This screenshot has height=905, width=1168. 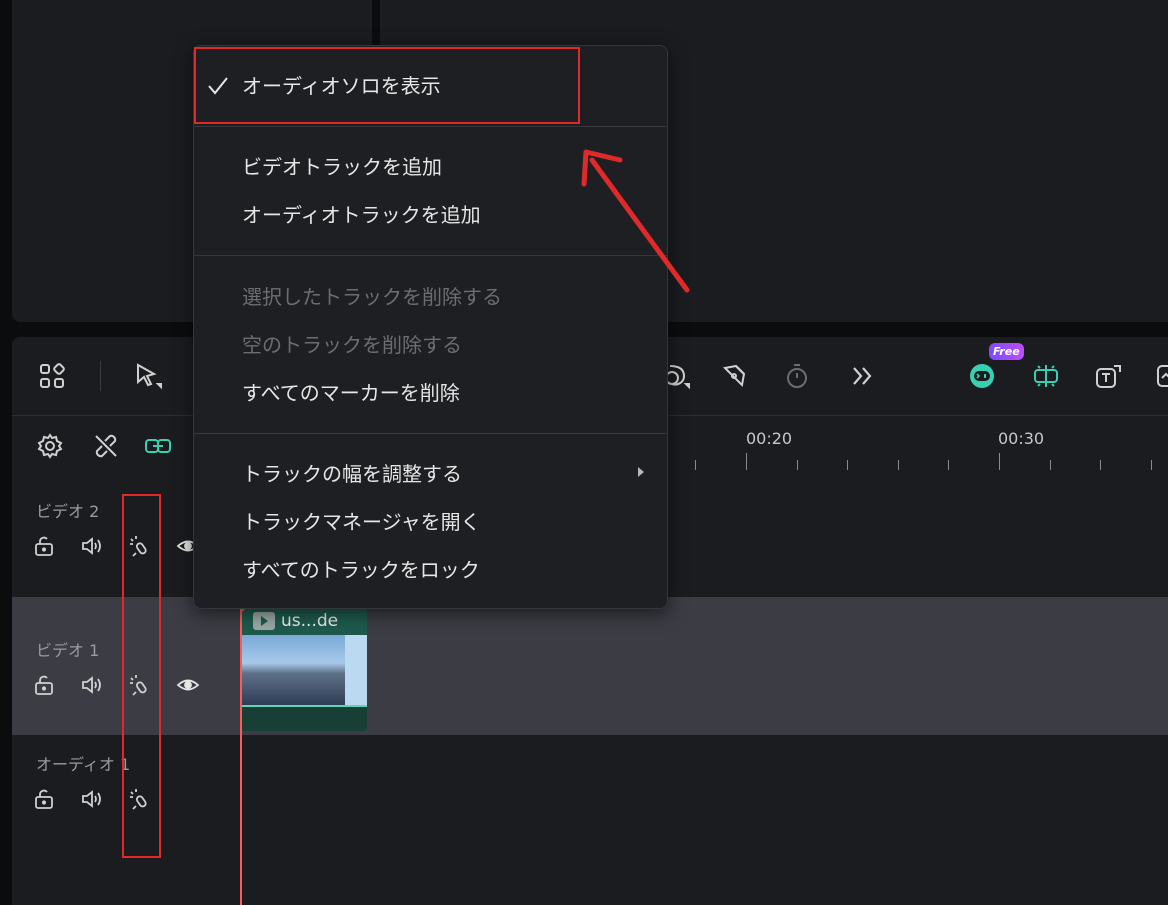 What do you see at coordinates (635, 221) in the screenshot?
I see `annotation-arrow-icon` at bounding box center [635, 221].